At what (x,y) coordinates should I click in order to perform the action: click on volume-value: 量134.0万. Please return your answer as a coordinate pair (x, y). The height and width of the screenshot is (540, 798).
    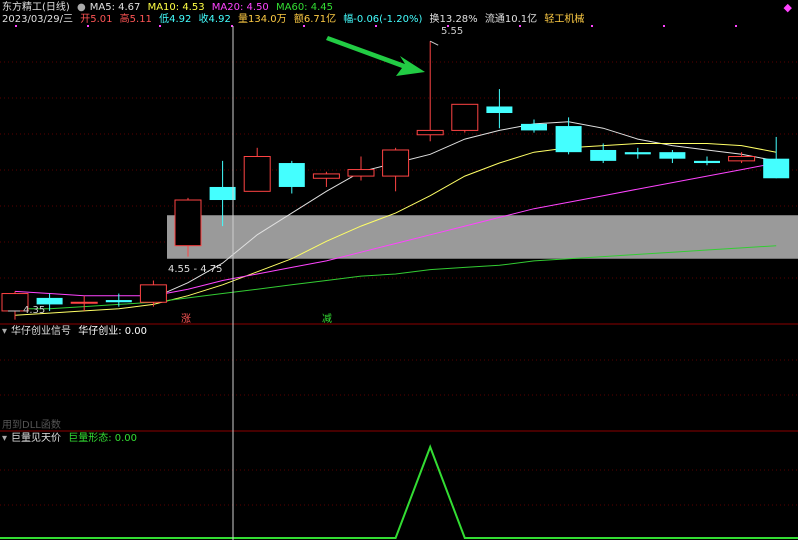
    Looking at the image, I should click on (262, 19).